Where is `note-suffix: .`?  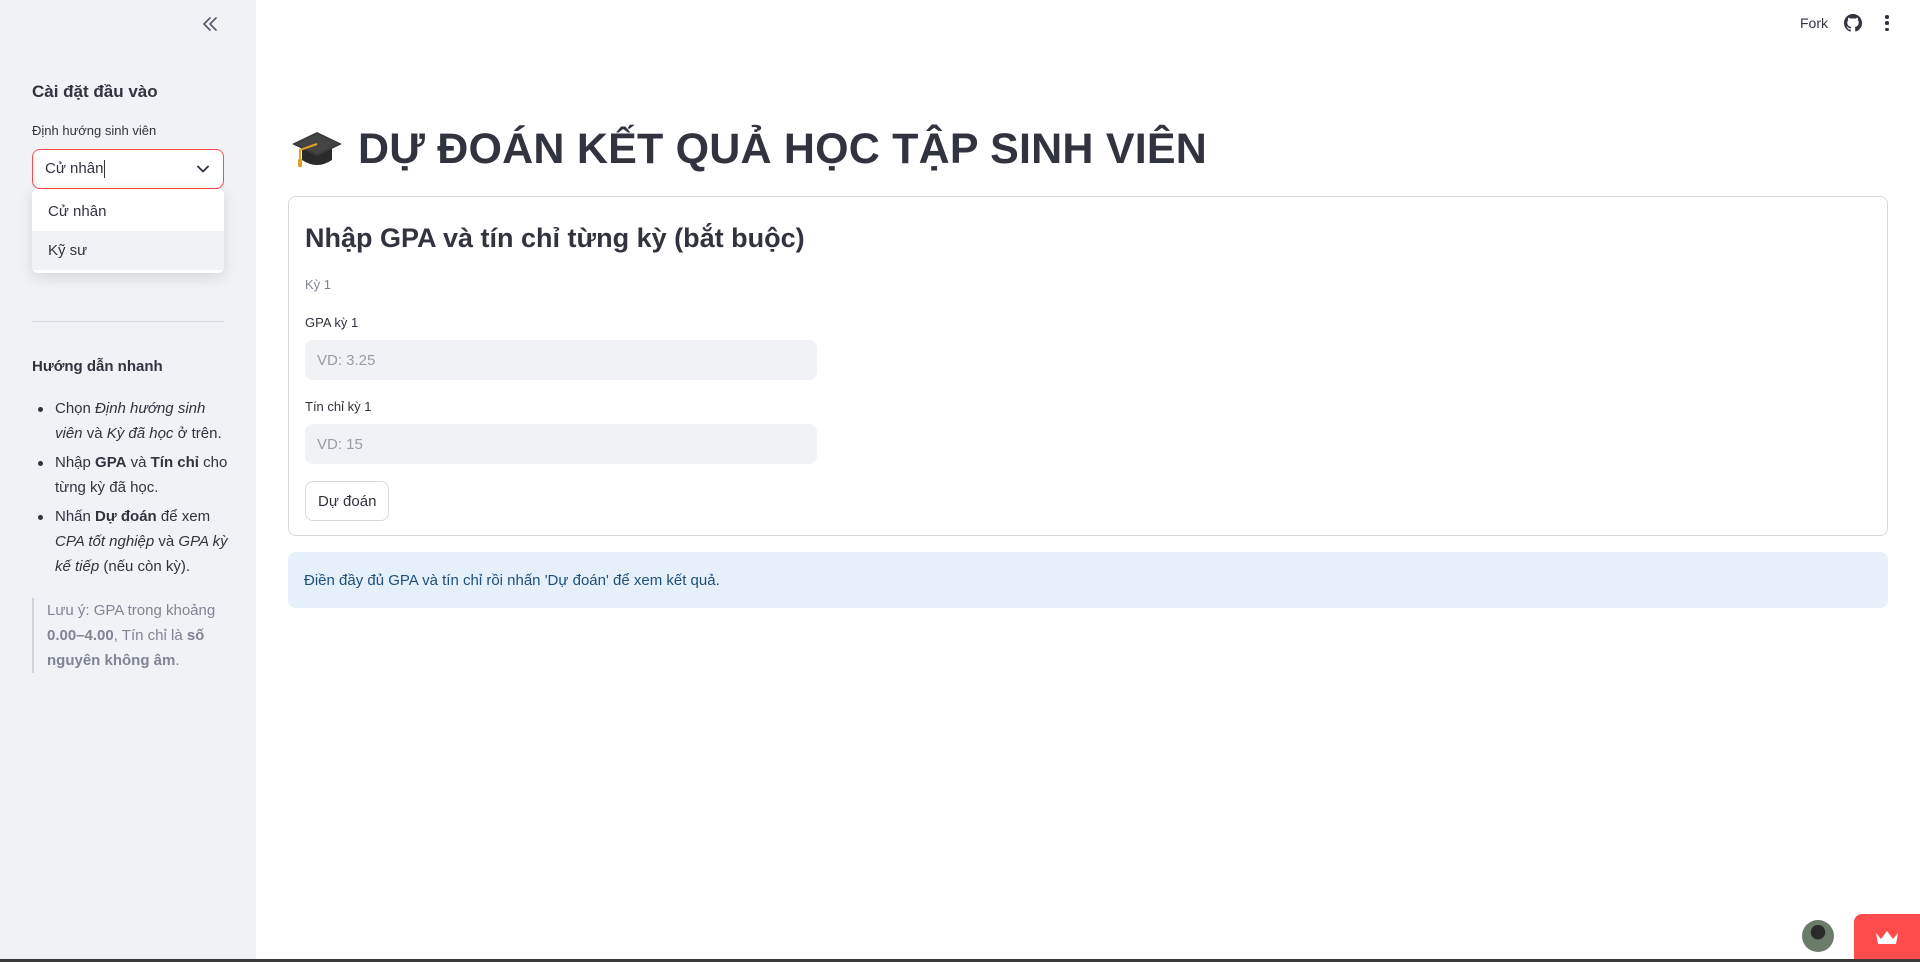
note-suffix: . is located at coordinates (177, 660).